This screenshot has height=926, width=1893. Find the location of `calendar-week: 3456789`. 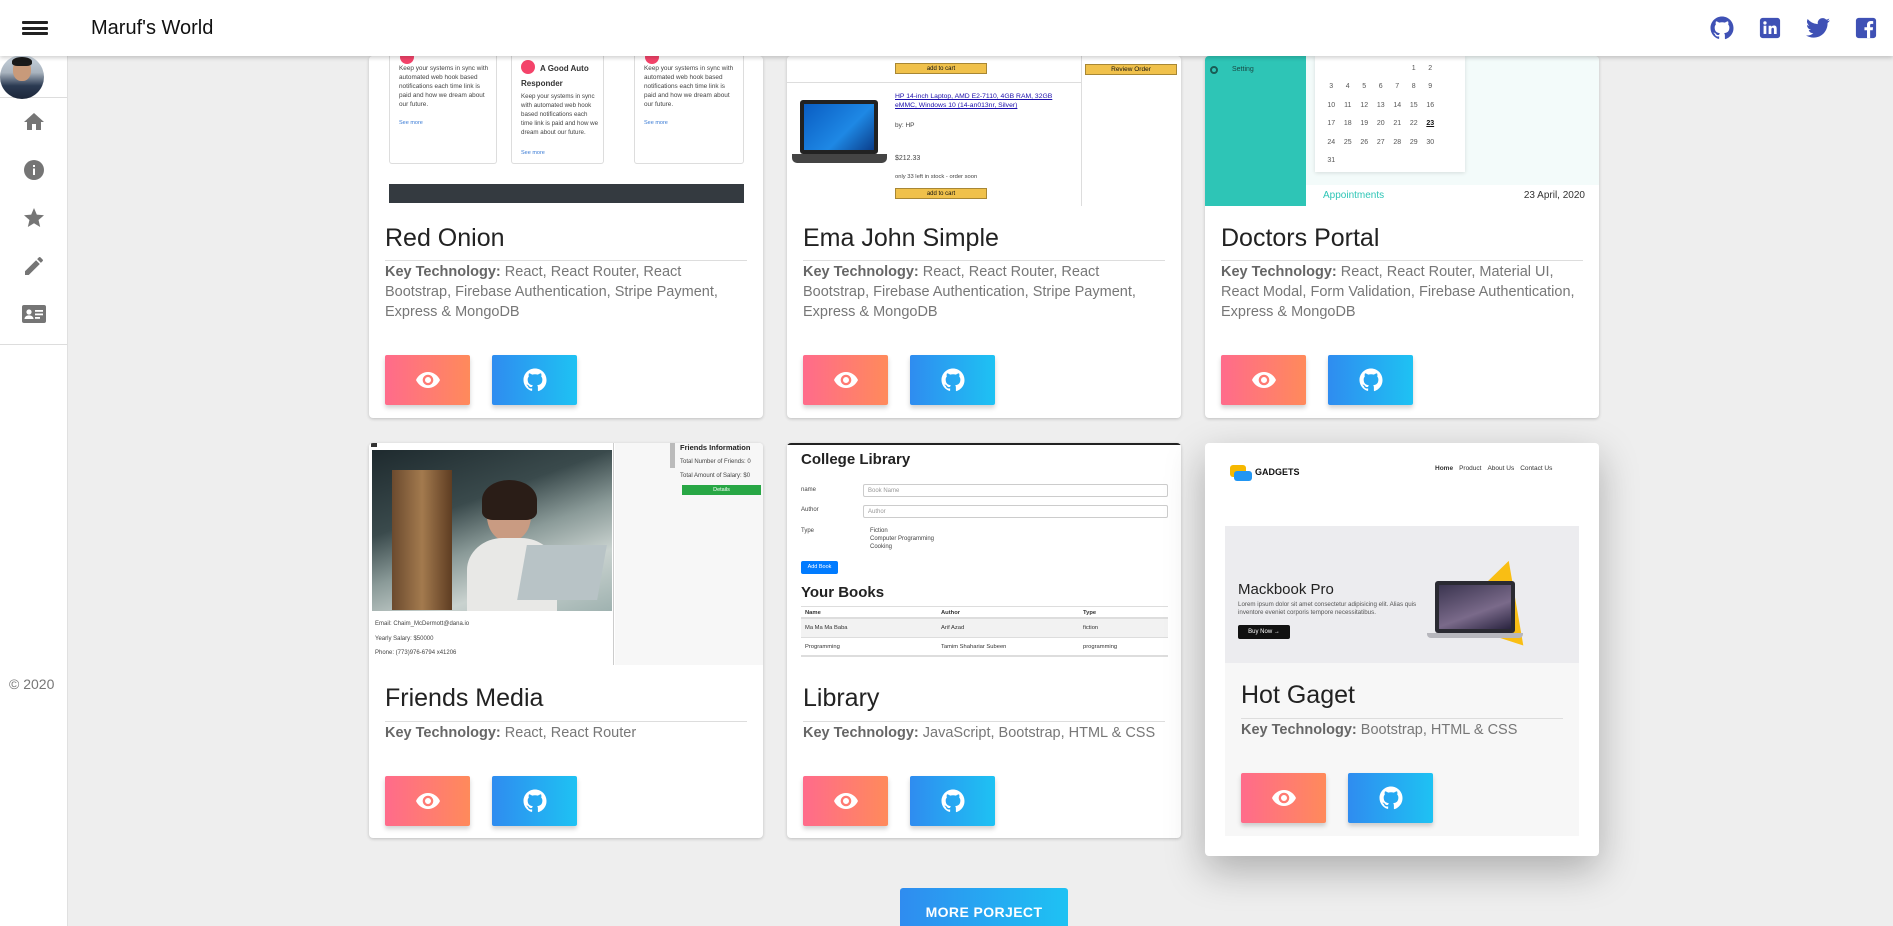

calendar-week: 3456789 is located at coordinates (1393, 87).